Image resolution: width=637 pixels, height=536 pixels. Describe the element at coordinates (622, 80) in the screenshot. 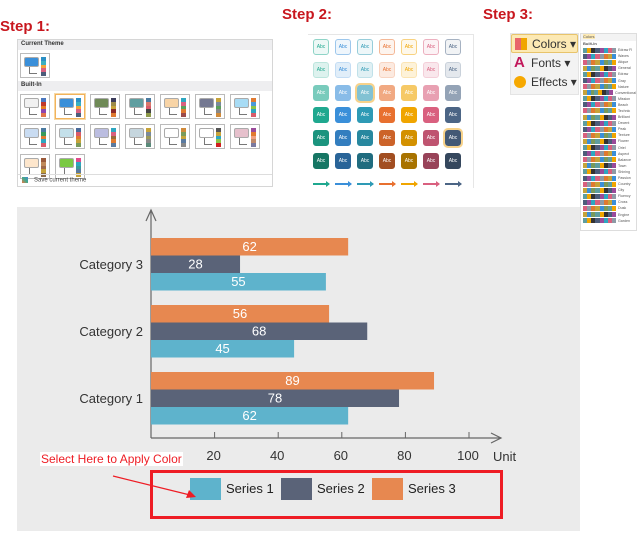

I see `scheme-name: Gray` at that location.